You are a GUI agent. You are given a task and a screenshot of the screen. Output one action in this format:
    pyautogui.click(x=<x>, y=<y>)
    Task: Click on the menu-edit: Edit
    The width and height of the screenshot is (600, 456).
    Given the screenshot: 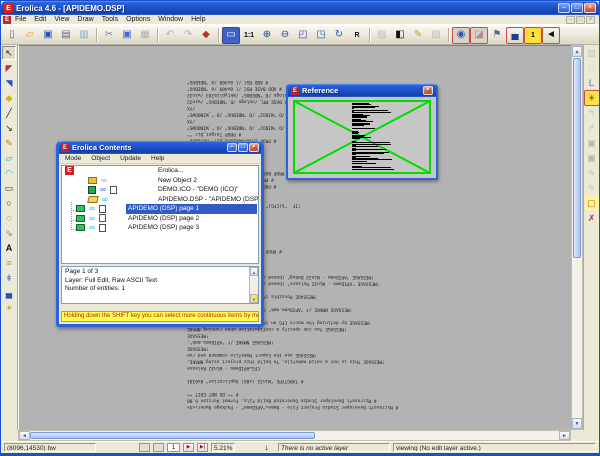 What is the action you would take?
    pyautogui.click(x=40, y=20)
    